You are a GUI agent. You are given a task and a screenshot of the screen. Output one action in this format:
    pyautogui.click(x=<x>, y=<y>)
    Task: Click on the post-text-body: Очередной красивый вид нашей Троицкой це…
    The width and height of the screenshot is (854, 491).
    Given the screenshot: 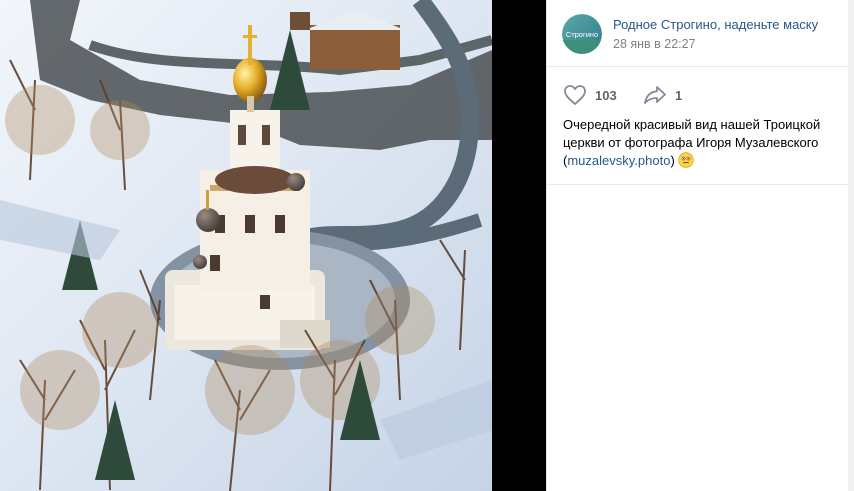 What is the action you would take?
    pyautogui.click(x=692, y=133)
    